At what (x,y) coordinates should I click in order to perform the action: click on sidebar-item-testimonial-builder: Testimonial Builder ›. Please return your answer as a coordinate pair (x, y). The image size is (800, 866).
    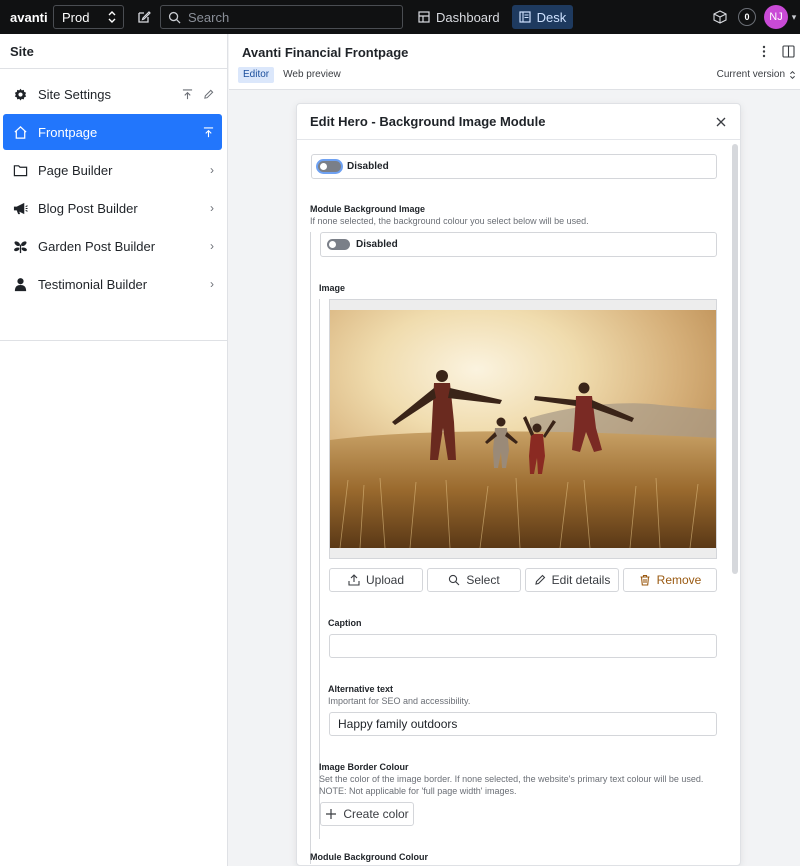
    Looking at the image, I should click on (112, 284).